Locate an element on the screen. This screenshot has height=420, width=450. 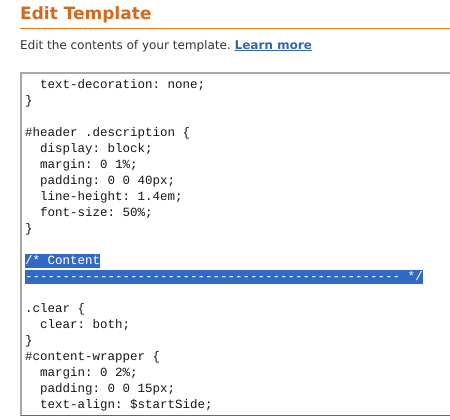
code-line: padding: 0 0 15px; is located at coordinates (107, 389).